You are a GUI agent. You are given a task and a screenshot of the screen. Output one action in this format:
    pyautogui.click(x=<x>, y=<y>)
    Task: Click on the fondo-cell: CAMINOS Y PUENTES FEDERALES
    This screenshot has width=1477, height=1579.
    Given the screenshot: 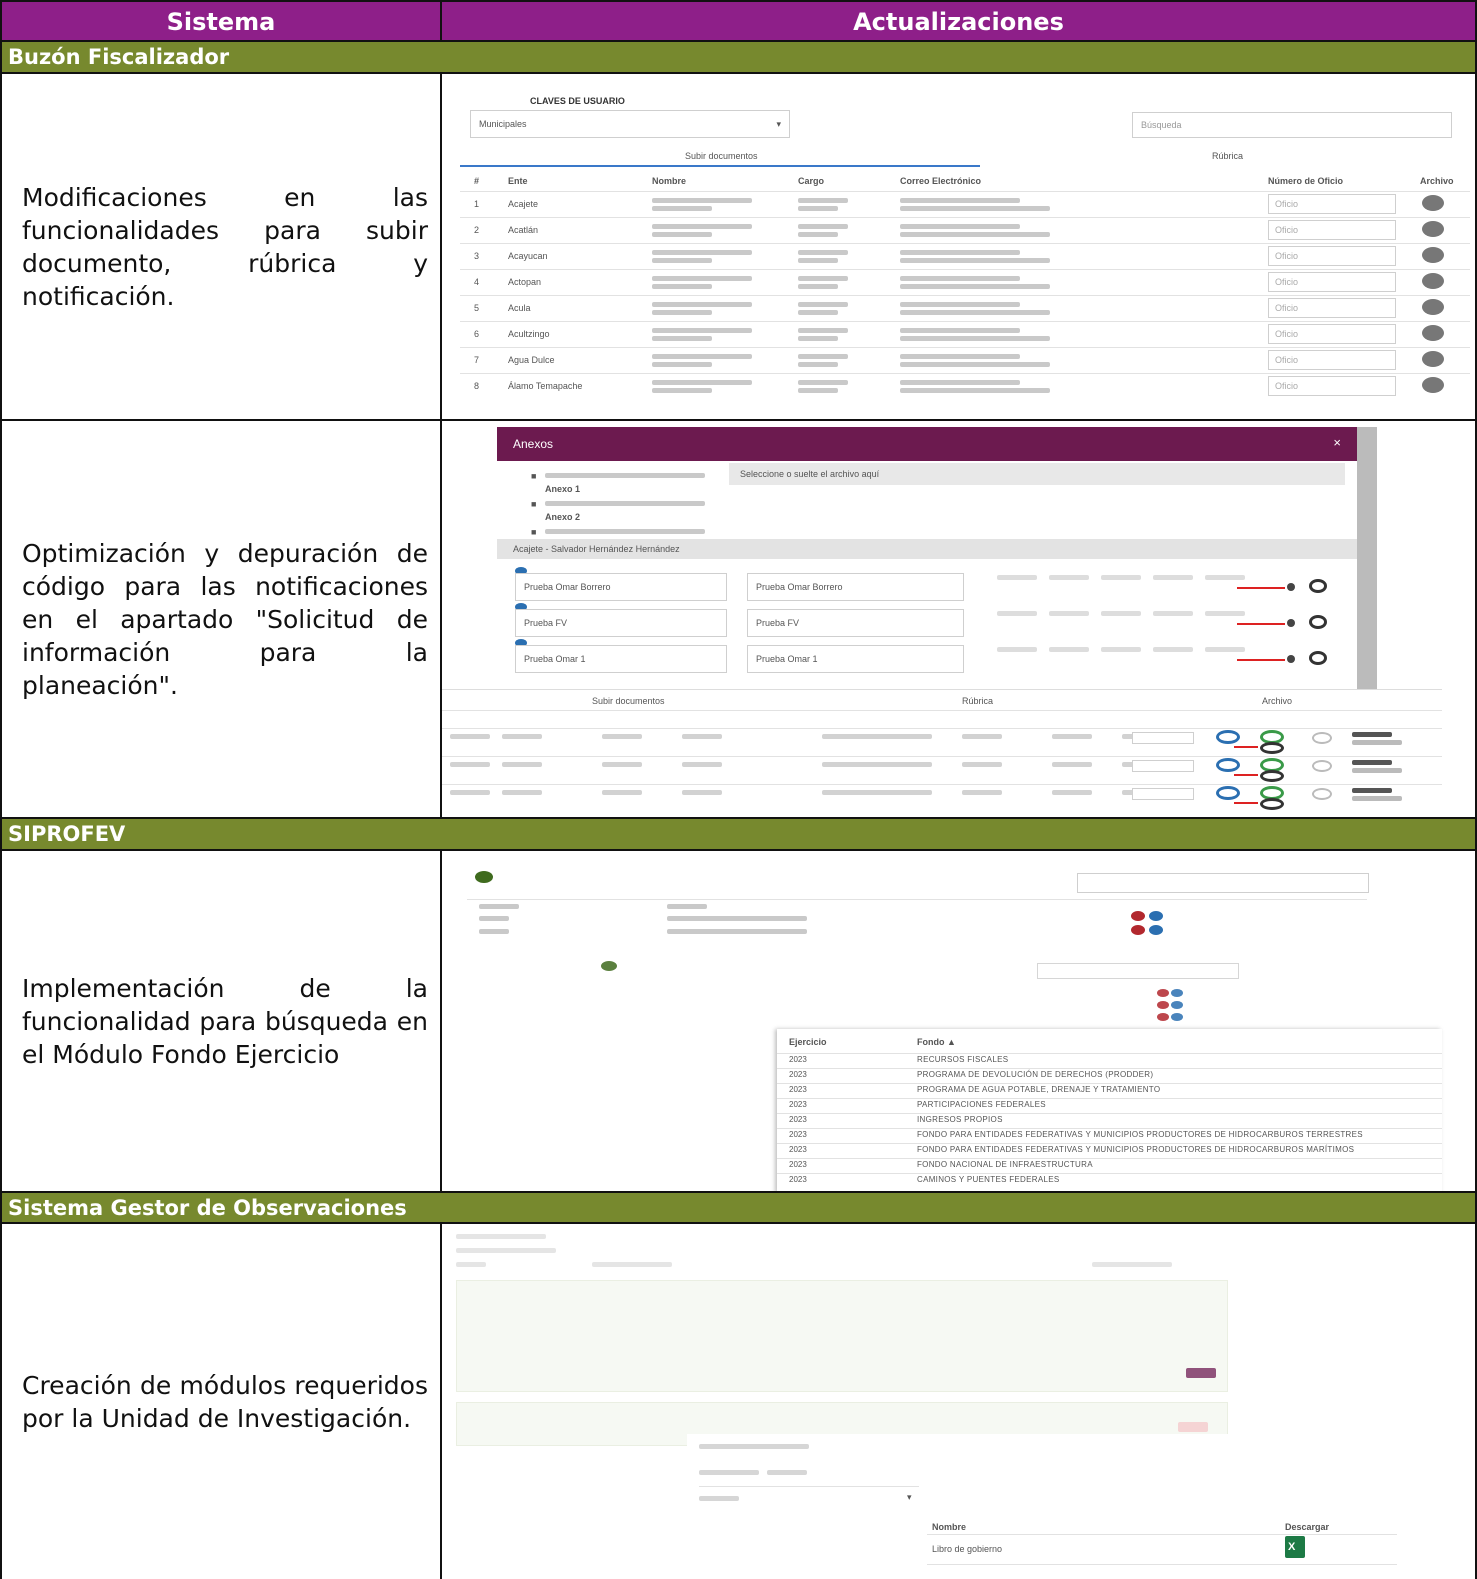 What is the action you would take?
    pyautogui.click(x=988, y=1179)
    